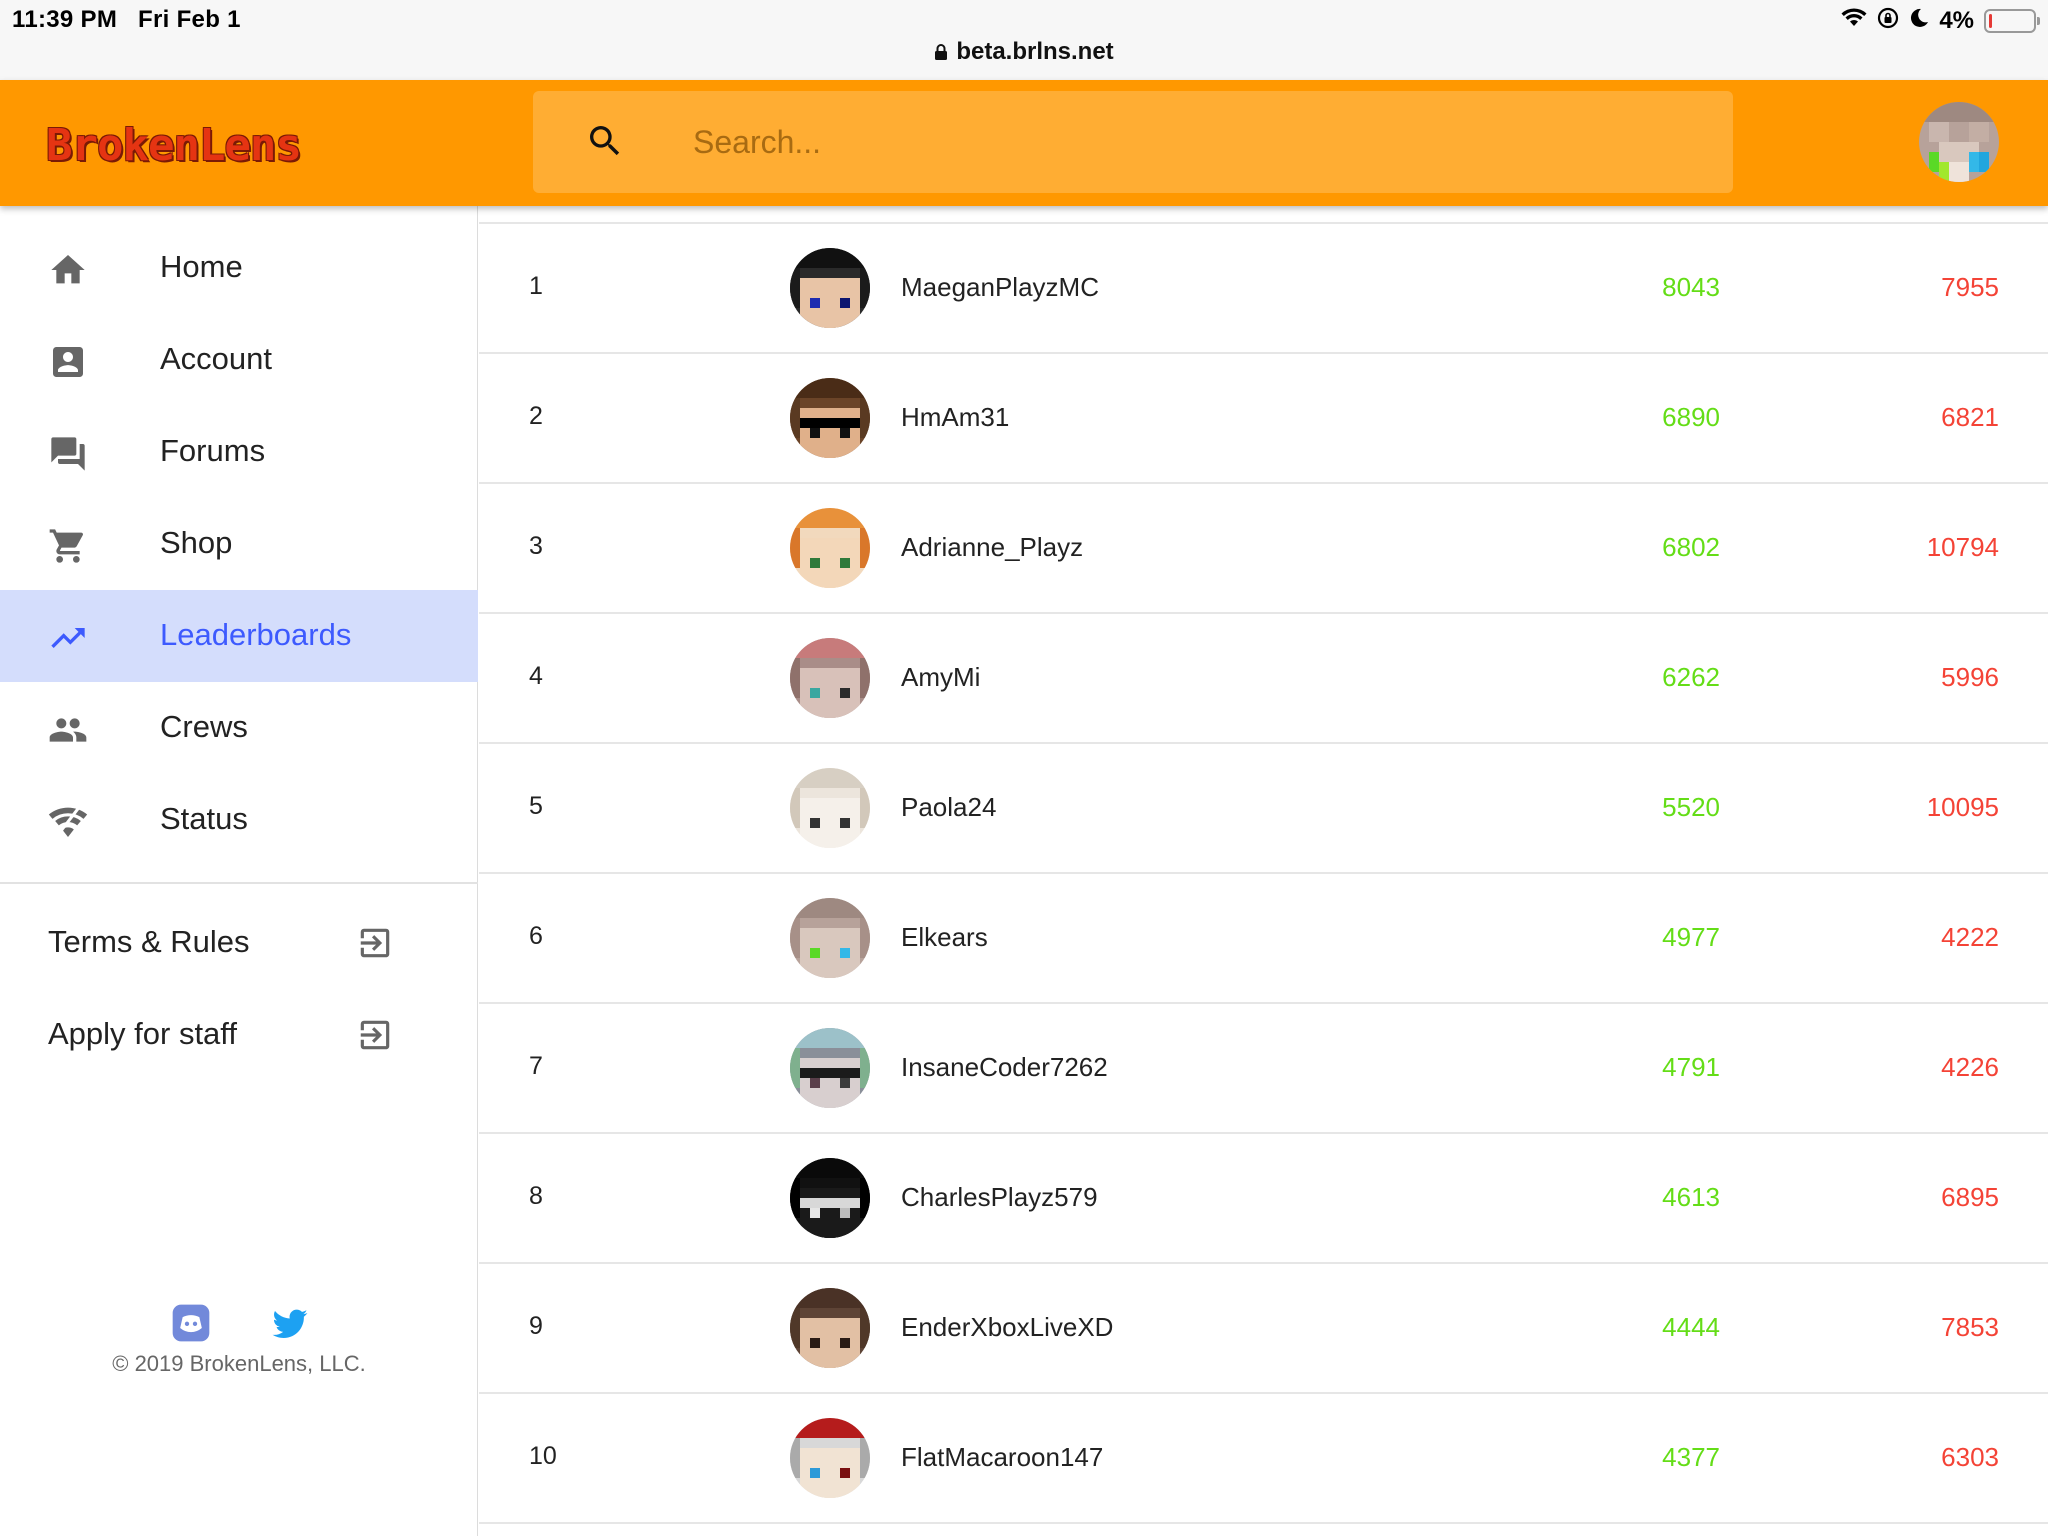 The image size is (2048, 1536). What do you see at coordinates (65, 19) in the screenshot?
I see `status-time: 11:39 PM` at bounding box center [65, 19].